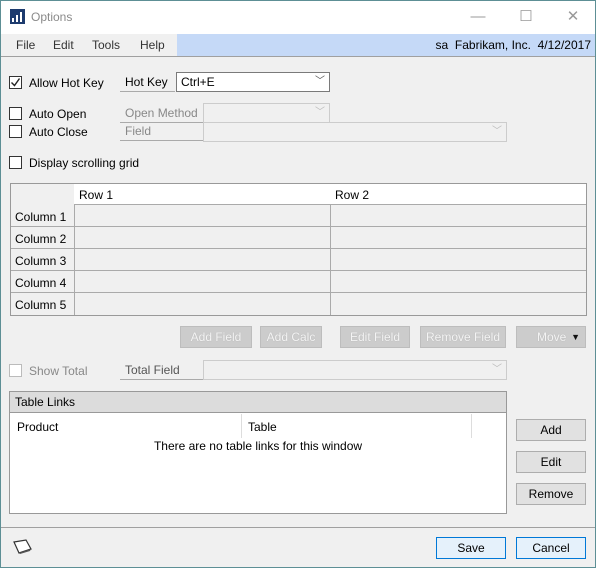 Image resolution: width=596 pixels, height=568 pixels. Describe the element at coordinates (442, 45) in the screenshot. I see `user-id: sa` at that location.